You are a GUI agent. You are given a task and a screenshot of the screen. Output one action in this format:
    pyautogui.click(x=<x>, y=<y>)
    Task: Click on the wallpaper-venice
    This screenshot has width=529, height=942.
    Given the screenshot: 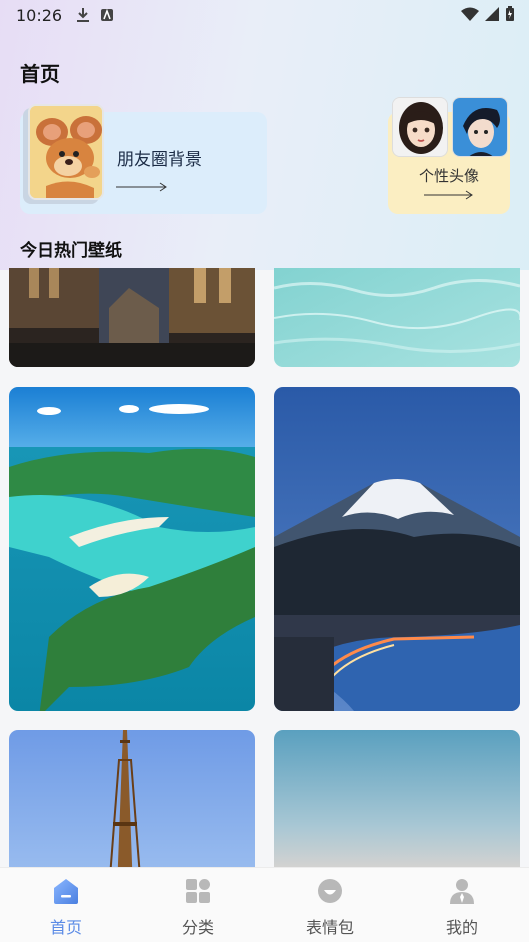 What is the action you would take?
    pyautogui.click(x=132, y=317)
    